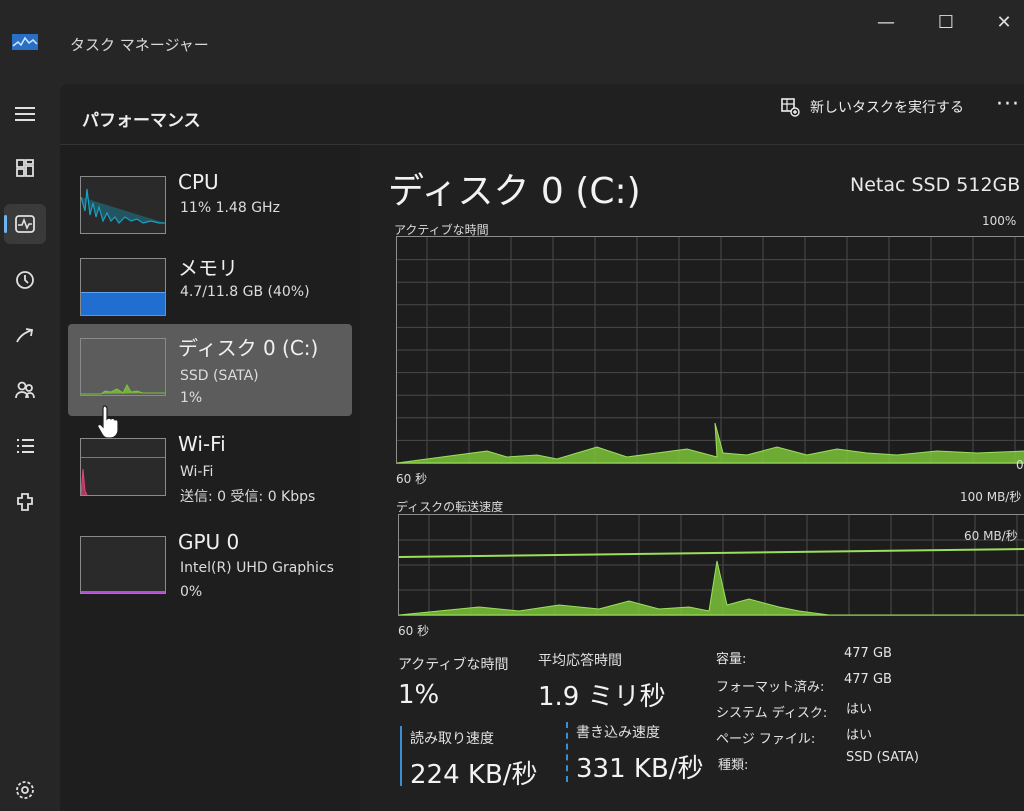 Image resolution: width=1024 pixels, height=811 pixels. What do you see at coordinates (711, 565) in the screenshot?
I see `transfer-rate-graph` at bounding box center [711, 565].